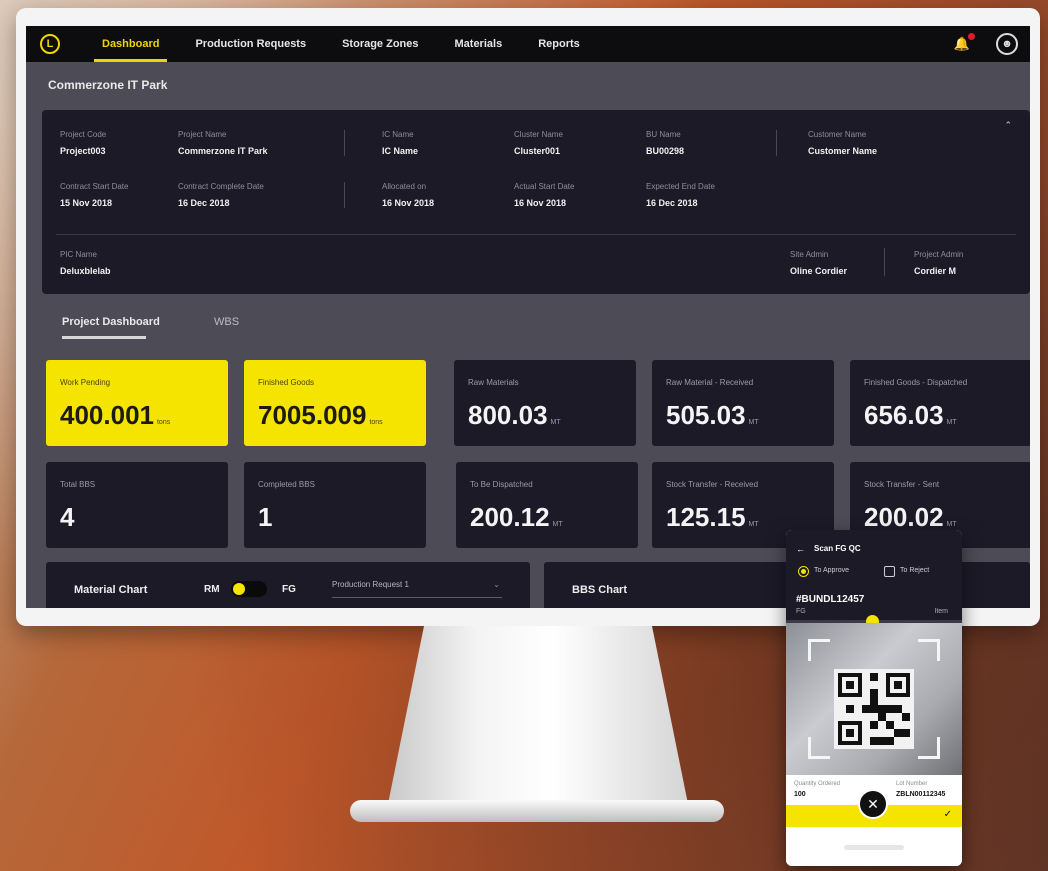 The width and height of the screenshot is (1048, 871). Describe the element at coordinates (85, 382) in the screenshot. I see `card-label: Work Pending` at that location.